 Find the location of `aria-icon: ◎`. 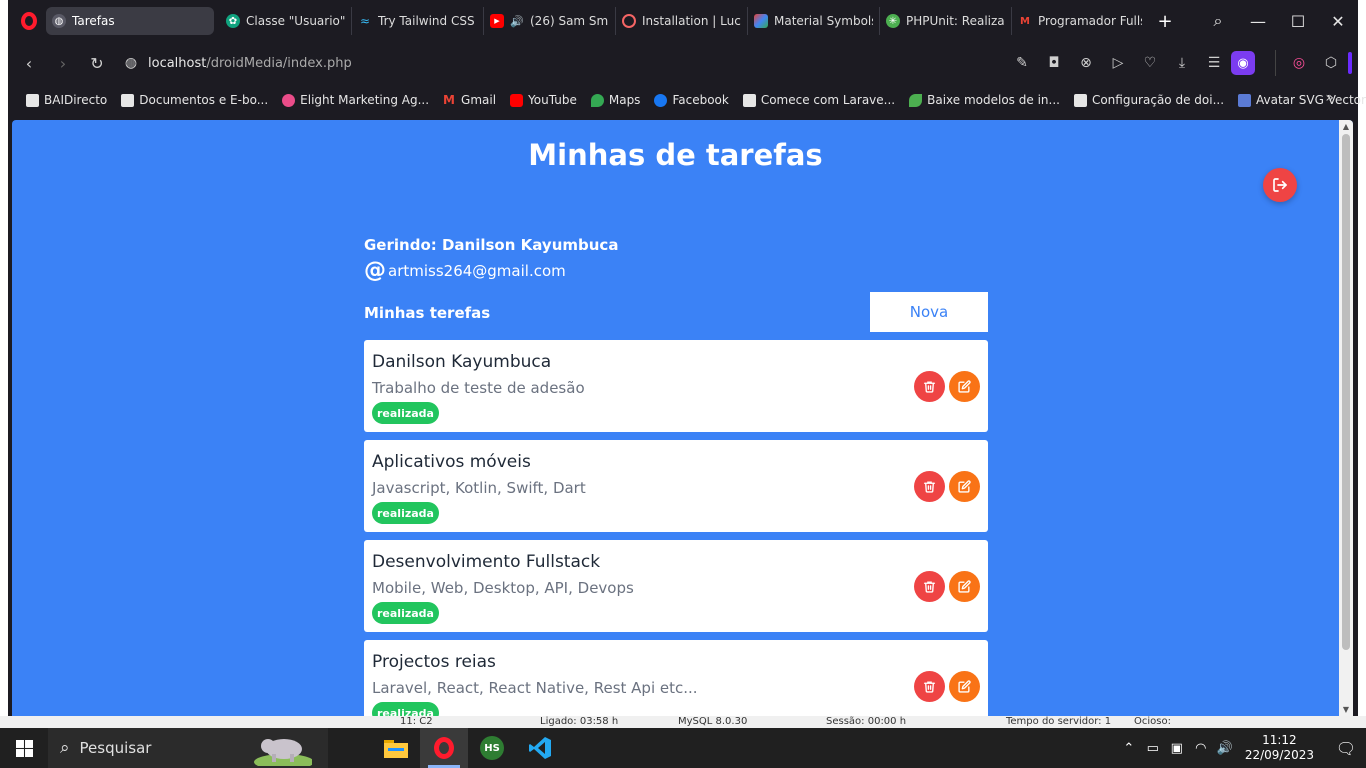

aria-icon: ◎ is located at coordinates (1299, 63).